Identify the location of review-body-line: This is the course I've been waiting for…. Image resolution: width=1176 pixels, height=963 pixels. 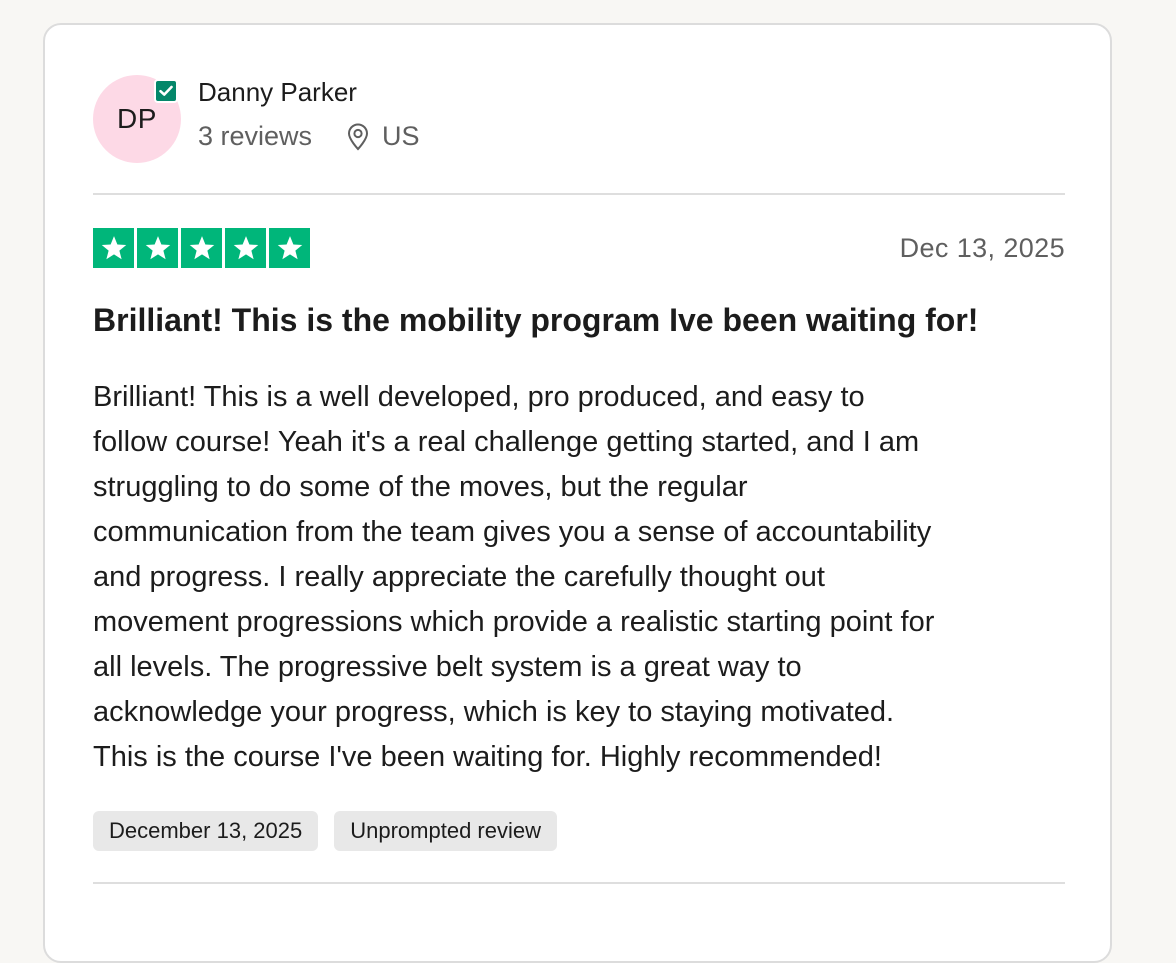
(487, 757).